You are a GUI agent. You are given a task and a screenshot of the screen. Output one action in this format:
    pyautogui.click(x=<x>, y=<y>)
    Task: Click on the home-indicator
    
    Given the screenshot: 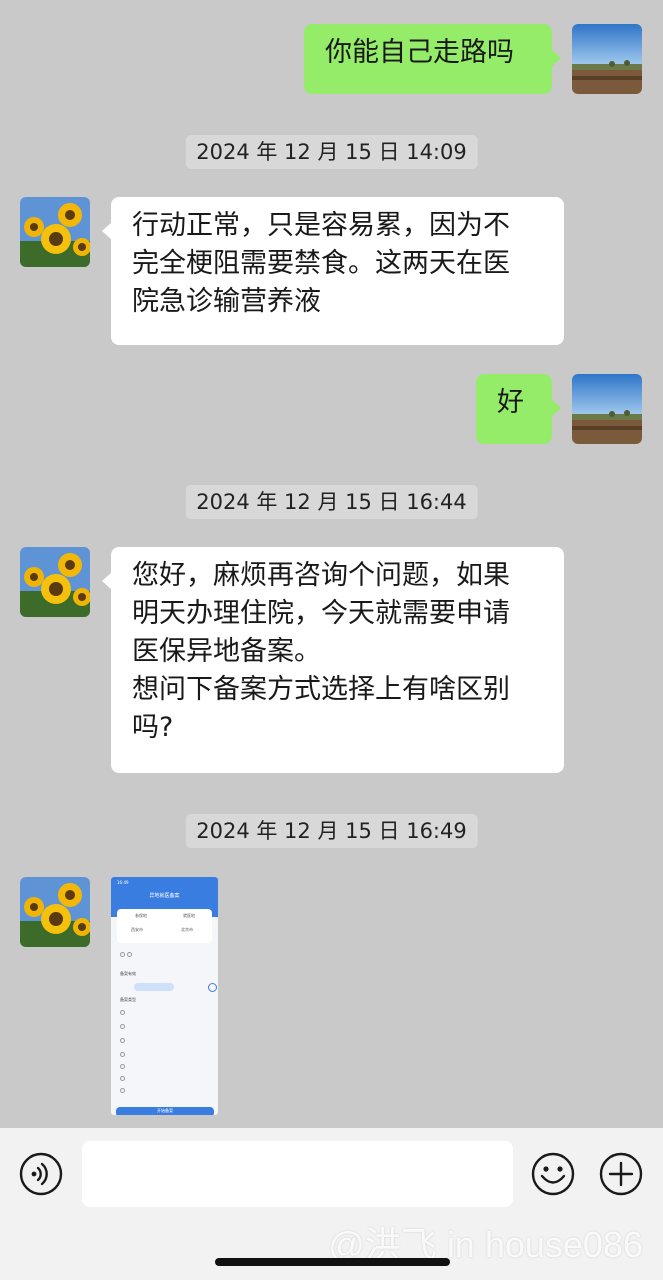 What is the action you would take?
    pyautogui.click(x=332, y=1262)
    